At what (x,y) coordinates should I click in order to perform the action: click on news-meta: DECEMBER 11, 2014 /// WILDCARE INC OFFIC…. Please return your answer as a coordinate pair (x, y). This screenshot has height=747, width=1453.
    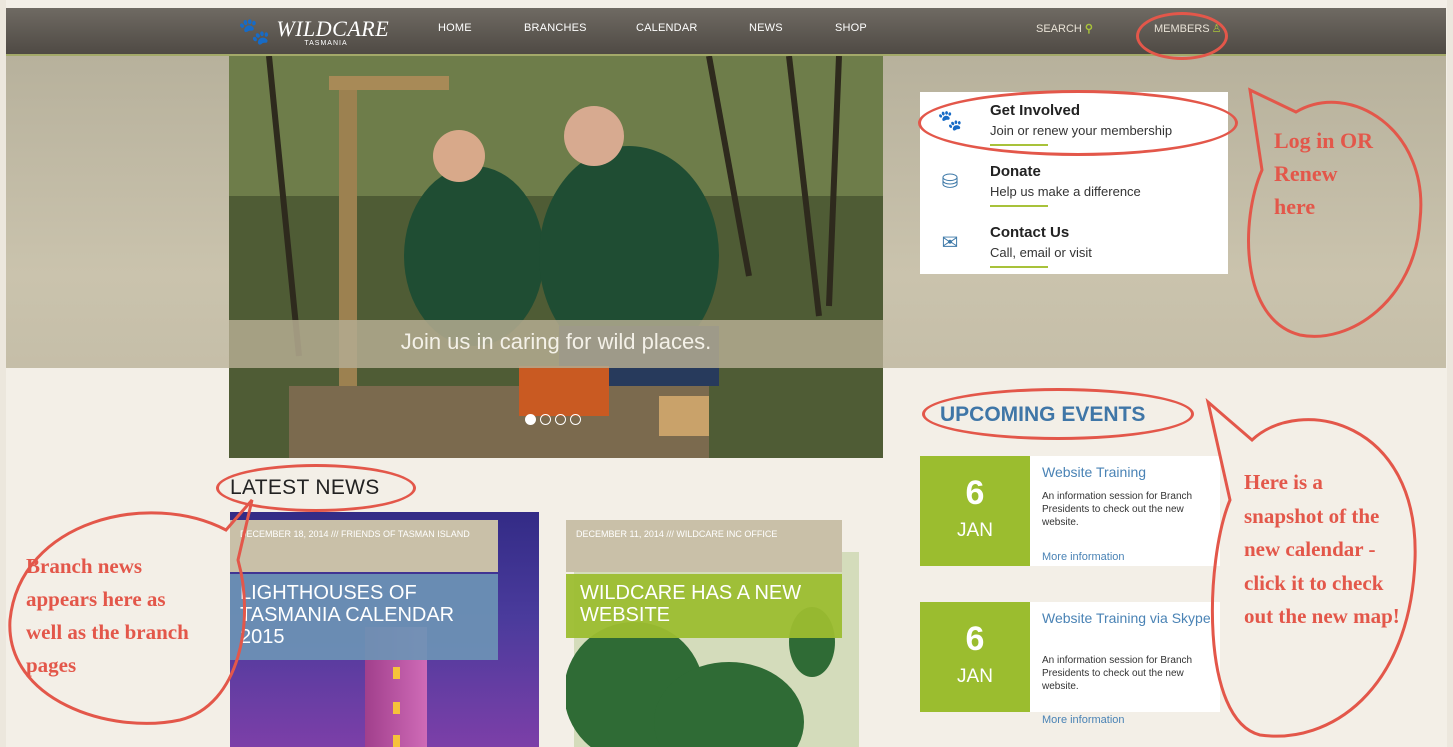
    Looking at the image, I should click on (704, 546).